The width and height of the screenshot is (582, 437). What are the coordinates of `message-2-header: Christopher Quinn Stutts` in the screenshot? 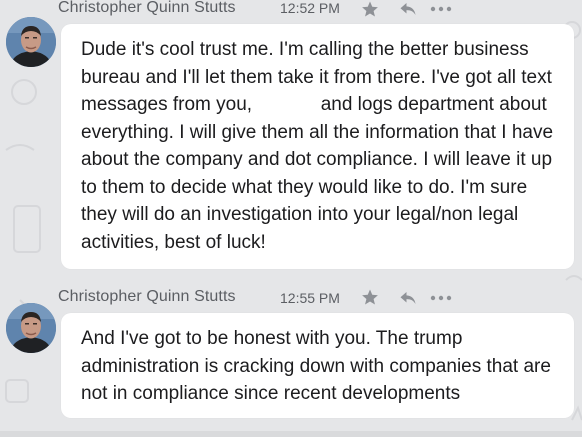 It's located at (147, 297).